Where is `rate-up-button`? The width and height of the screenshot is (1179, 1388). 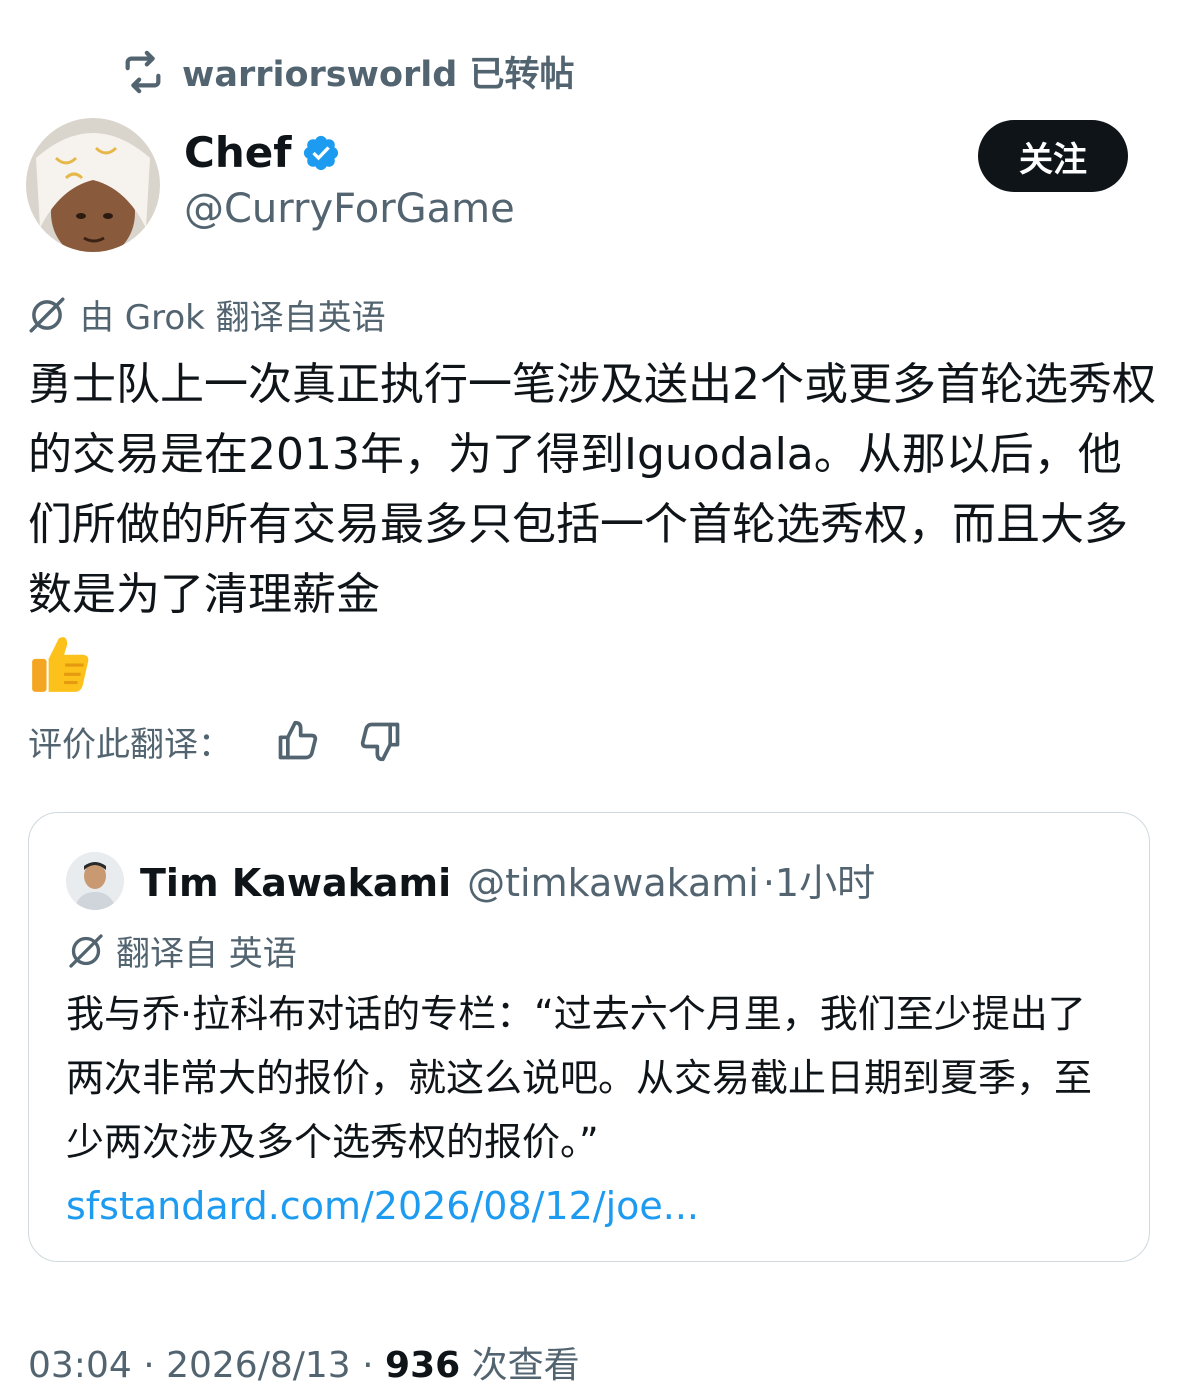 rate-up-button is located at coordinates (297, 741).